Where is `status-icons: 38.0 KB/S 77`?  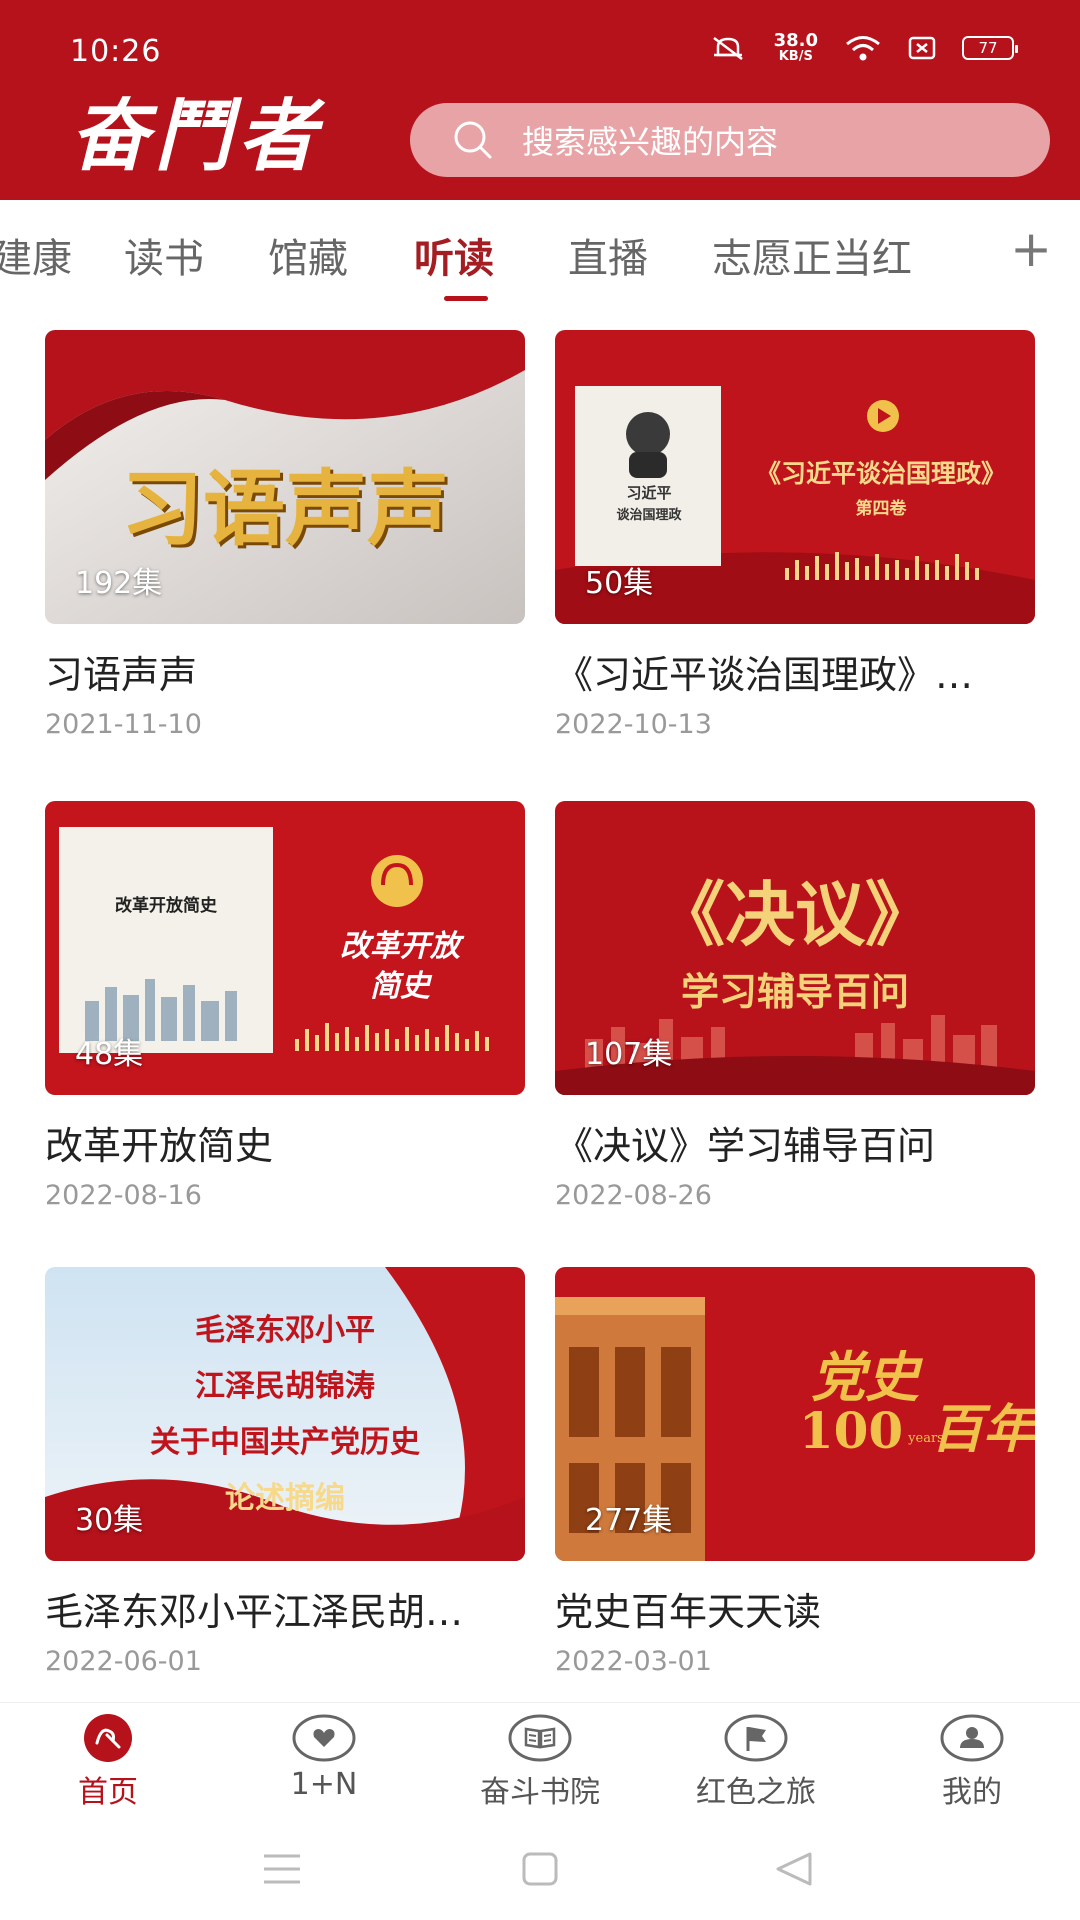
status-icons: 38.0 KB/S 77 is located at coordinates (863, 47).